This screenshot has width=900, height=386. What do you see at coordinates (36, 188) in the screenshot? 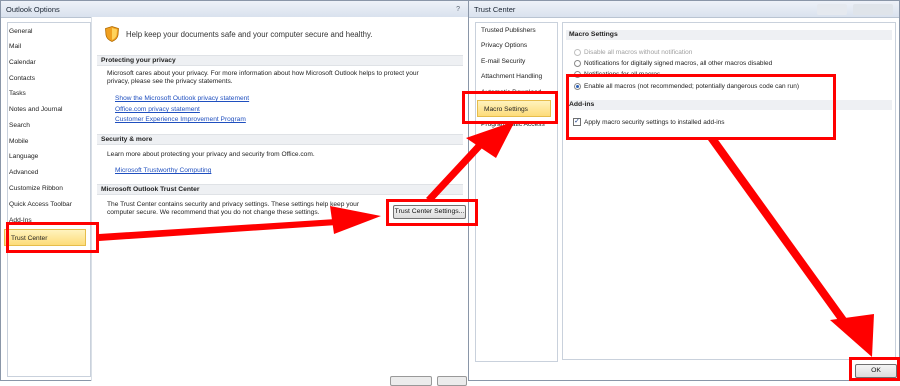
I see `nav-item-customize-ribbon: Customize Ribbon` at bounding box center [36, 188].